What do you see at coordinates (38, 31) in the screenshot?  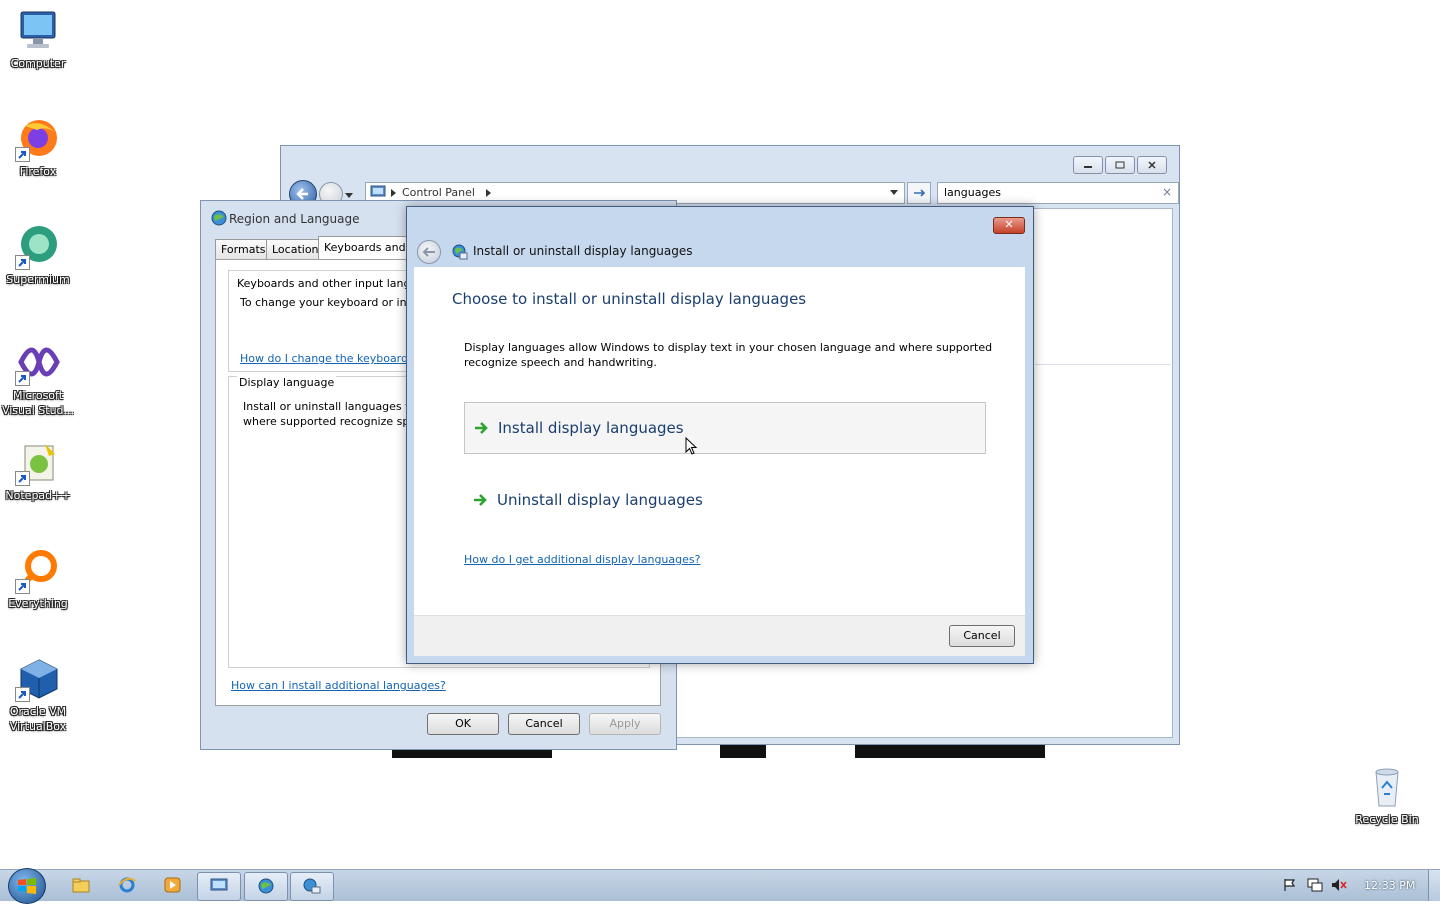 I see `computer-icon` at bounding box center [38, 31].